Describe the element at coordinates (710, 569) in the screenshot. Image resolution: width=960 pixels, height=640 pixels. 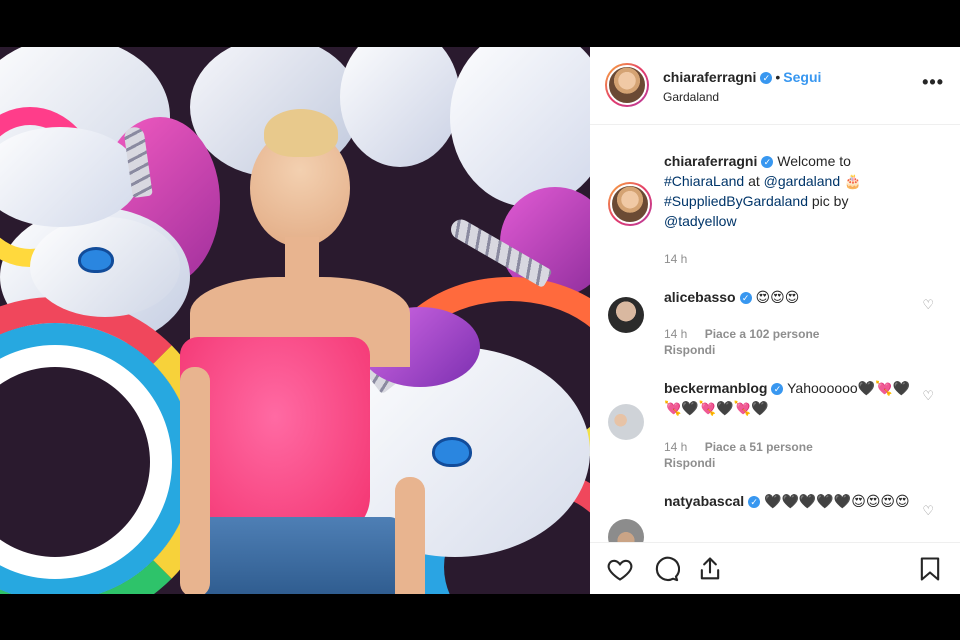
I see `share-icon` at that location.